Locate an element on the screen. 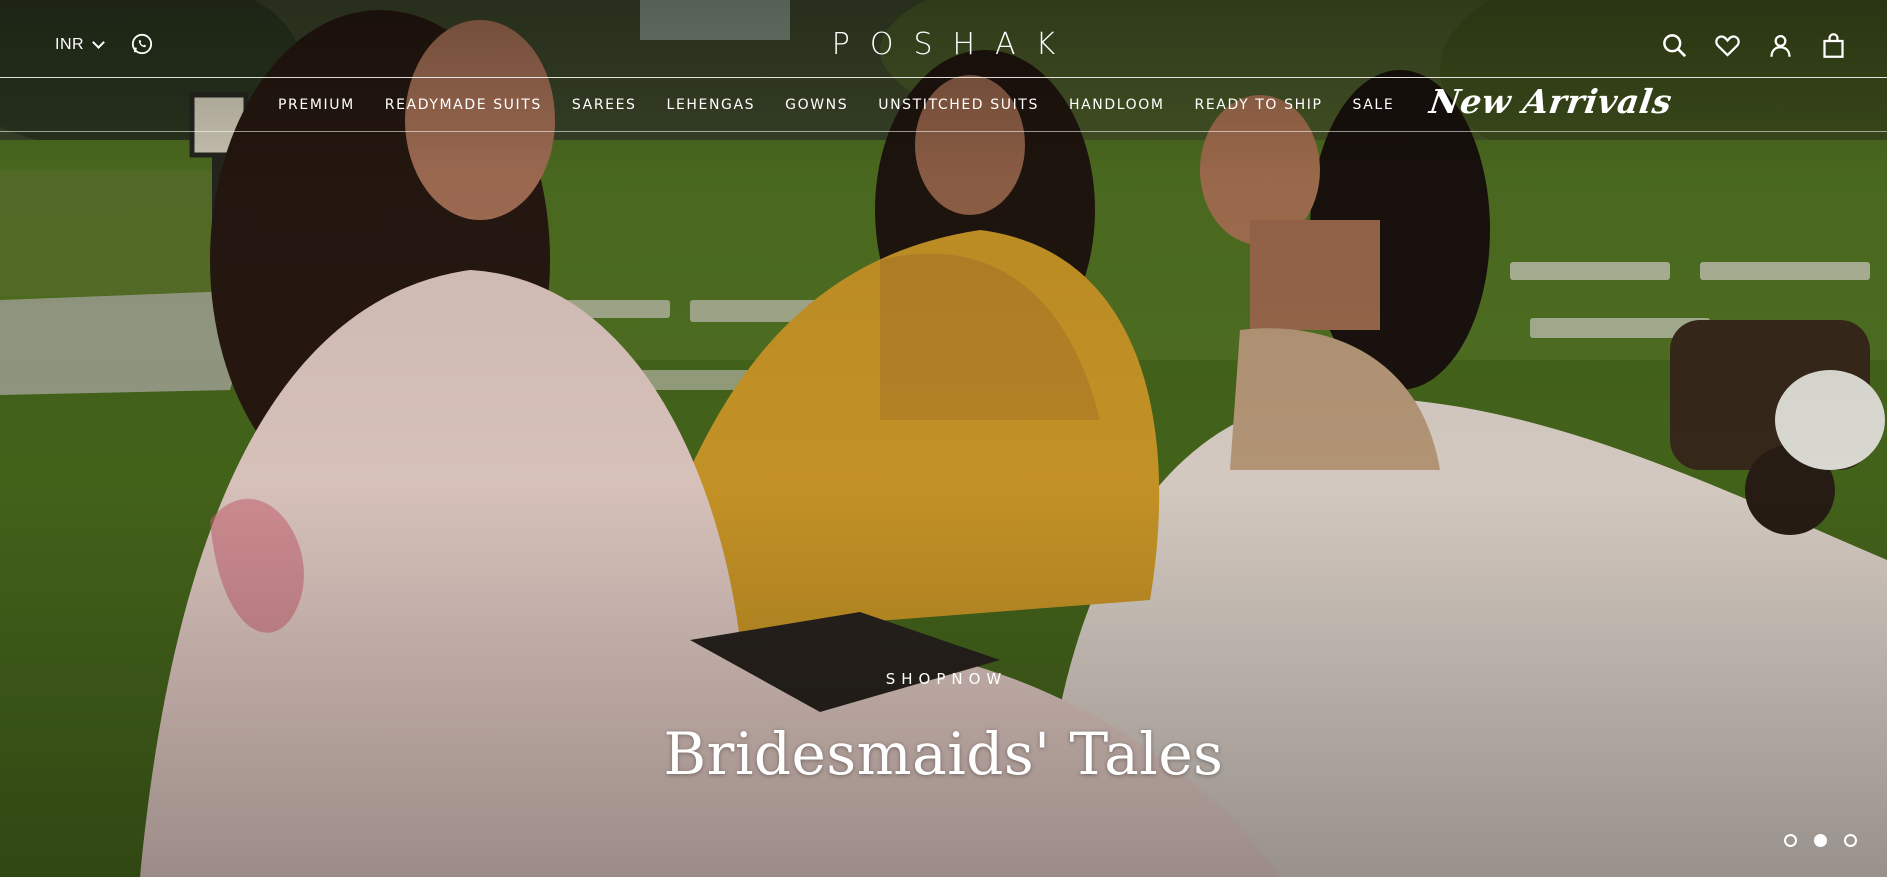  site-header: INR POSHAK is located at coordinates (943, 39).